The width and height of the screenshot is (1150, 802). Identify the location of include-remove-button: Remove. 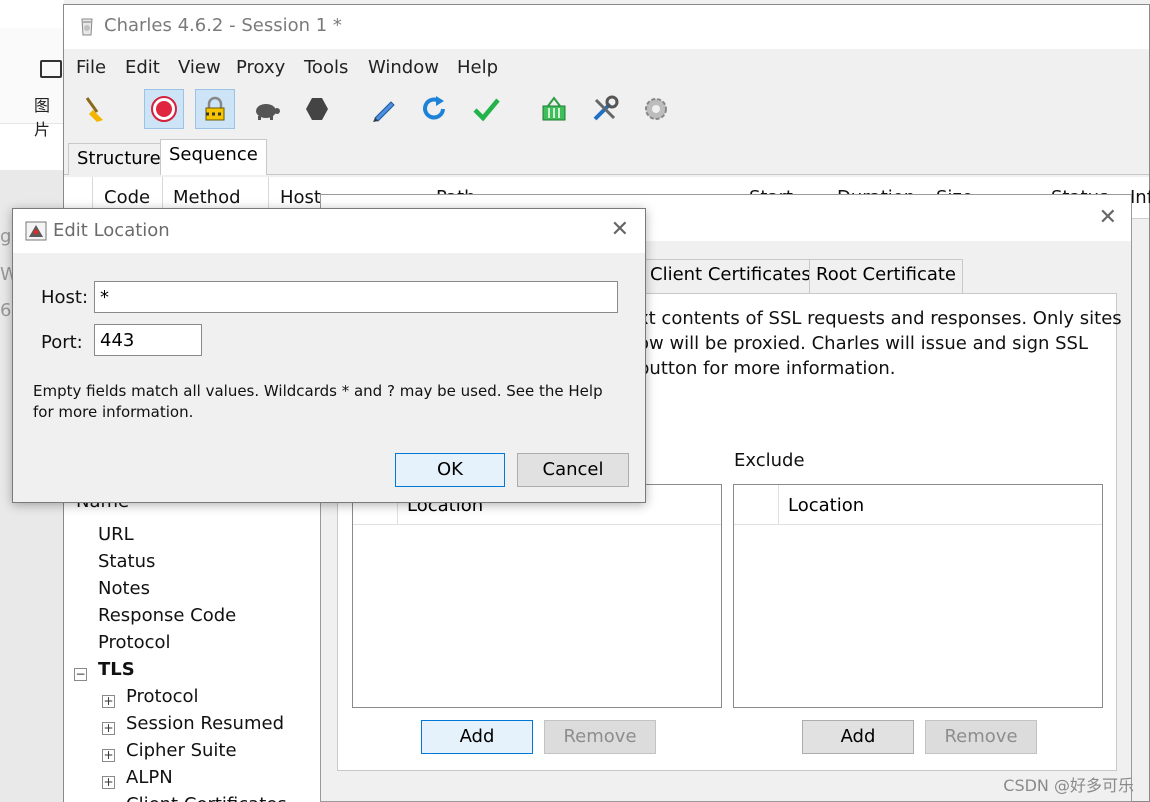
(600, 737).